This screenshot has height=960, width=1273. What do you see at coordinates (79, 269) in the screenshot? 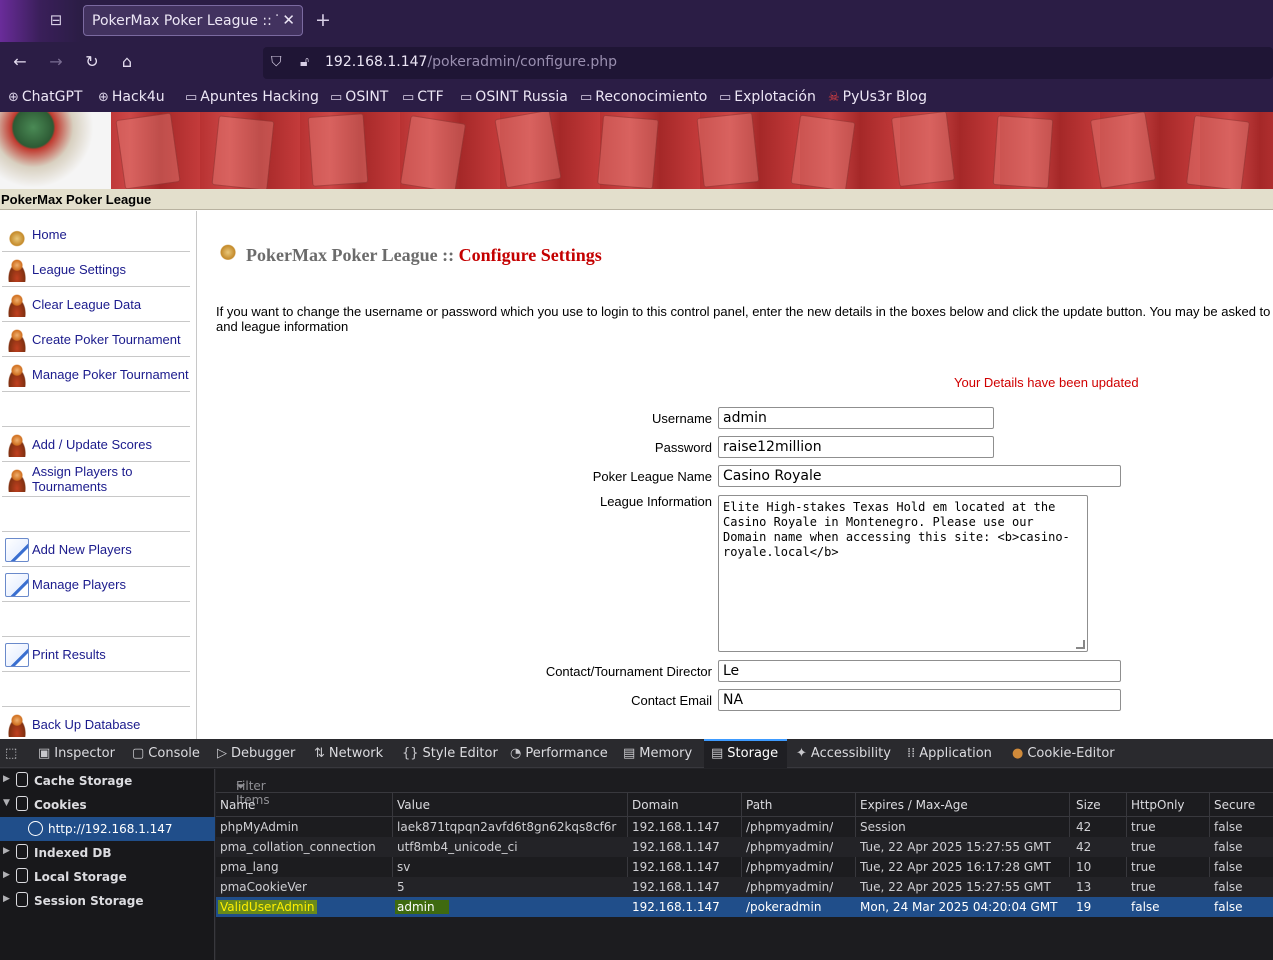
I see `sidebar-label: League Settings` at bounding box center [79, 269].